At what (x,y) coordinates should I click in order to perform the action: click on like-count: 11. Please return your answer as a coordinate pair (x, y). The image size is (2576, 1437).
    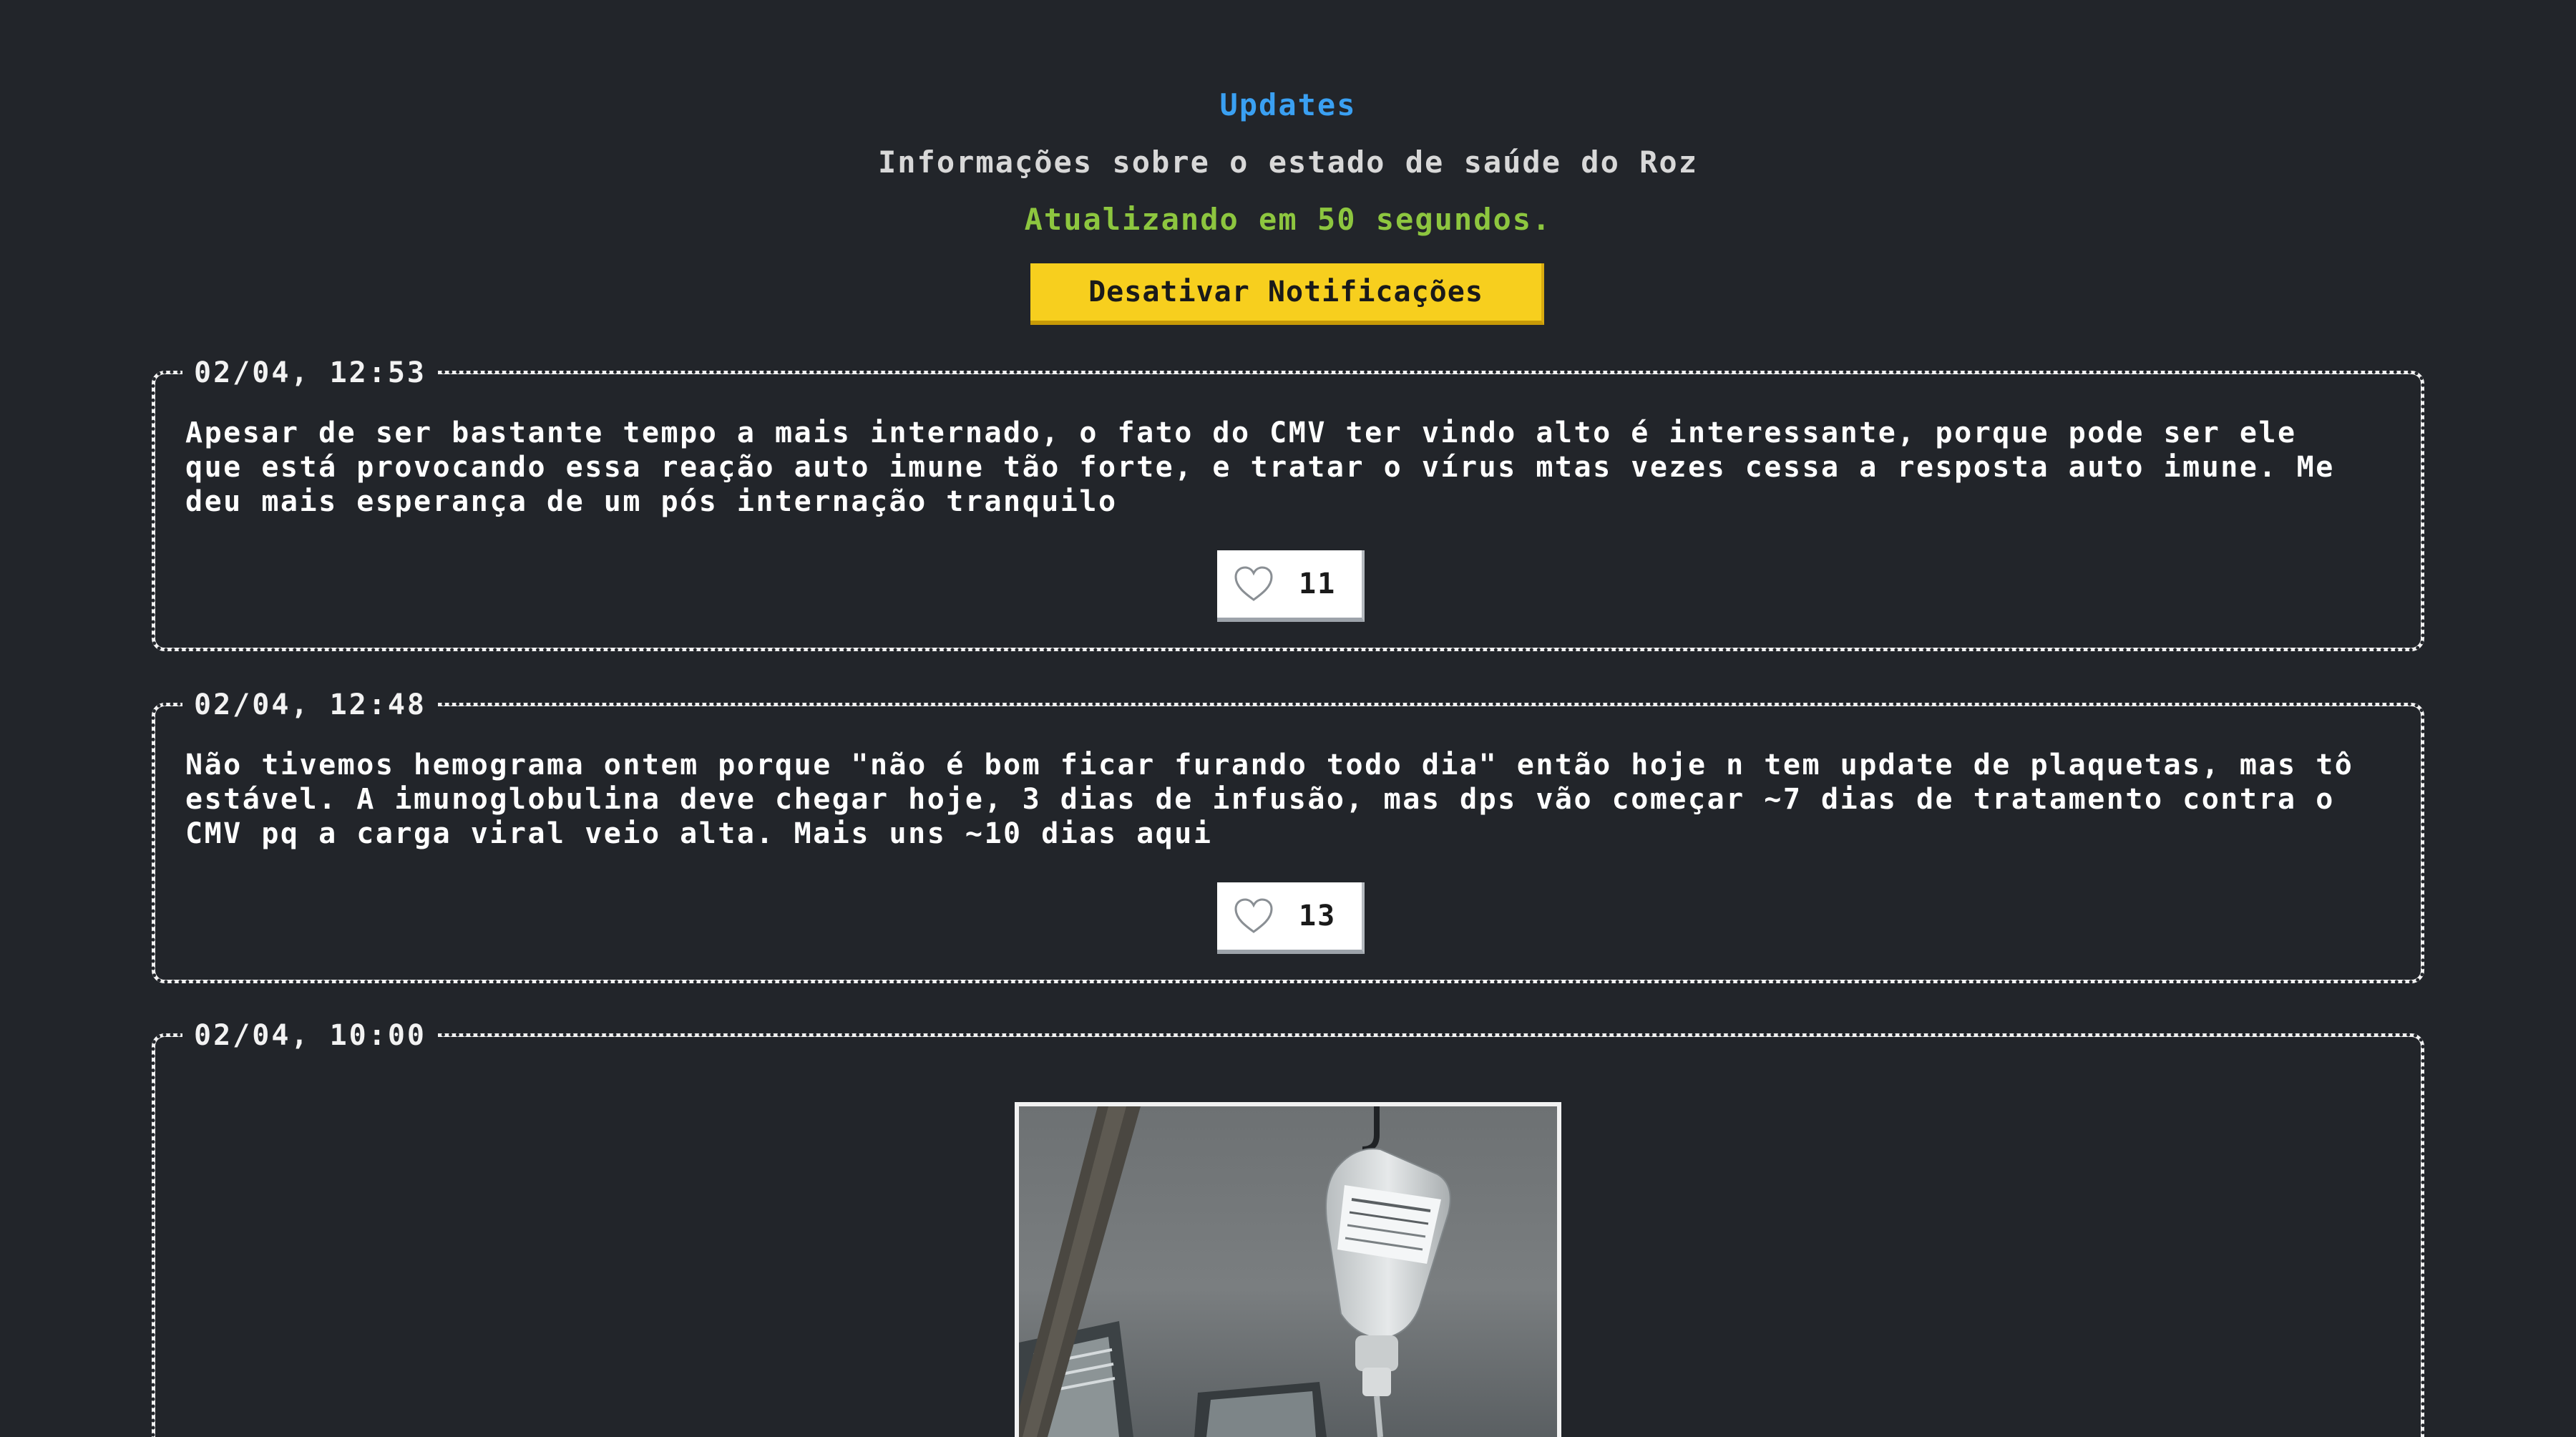
    Looking at the image, I should click on (1318, 584).